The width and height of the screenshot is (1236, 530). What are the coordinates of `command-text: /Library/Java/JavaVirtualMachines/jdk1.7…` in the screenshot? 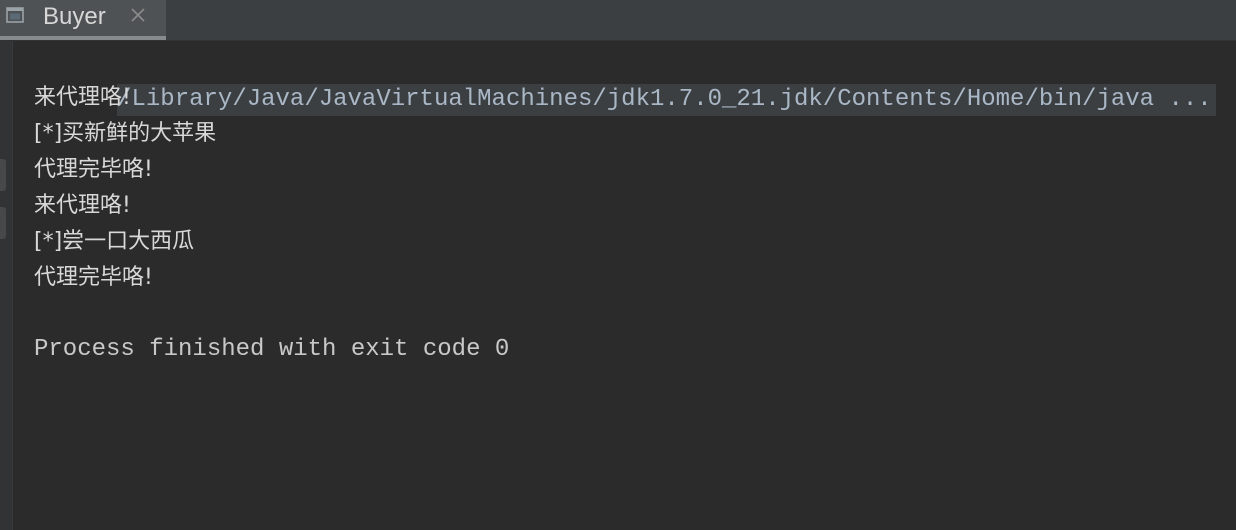 It's located at (666, 100).